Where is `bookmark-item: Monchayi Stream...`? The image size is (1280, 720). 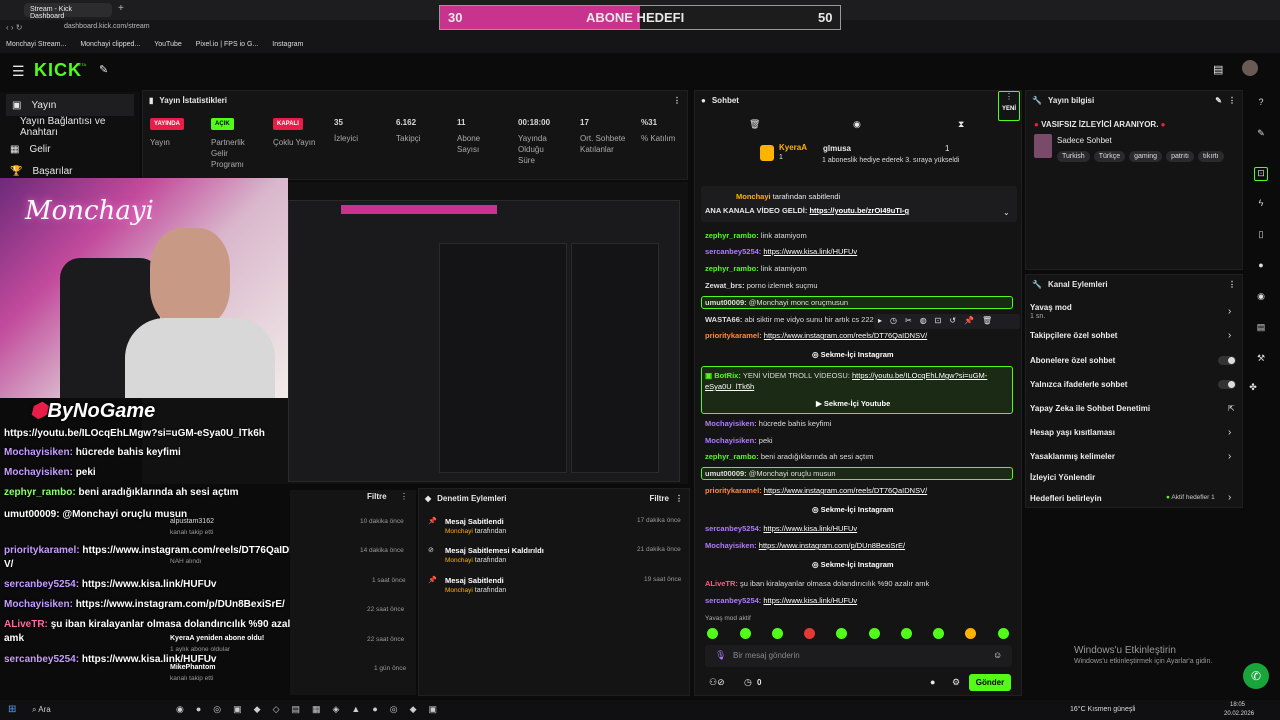
bookmark-item: Monchayi Stream... is located at coordinates (36, 44).